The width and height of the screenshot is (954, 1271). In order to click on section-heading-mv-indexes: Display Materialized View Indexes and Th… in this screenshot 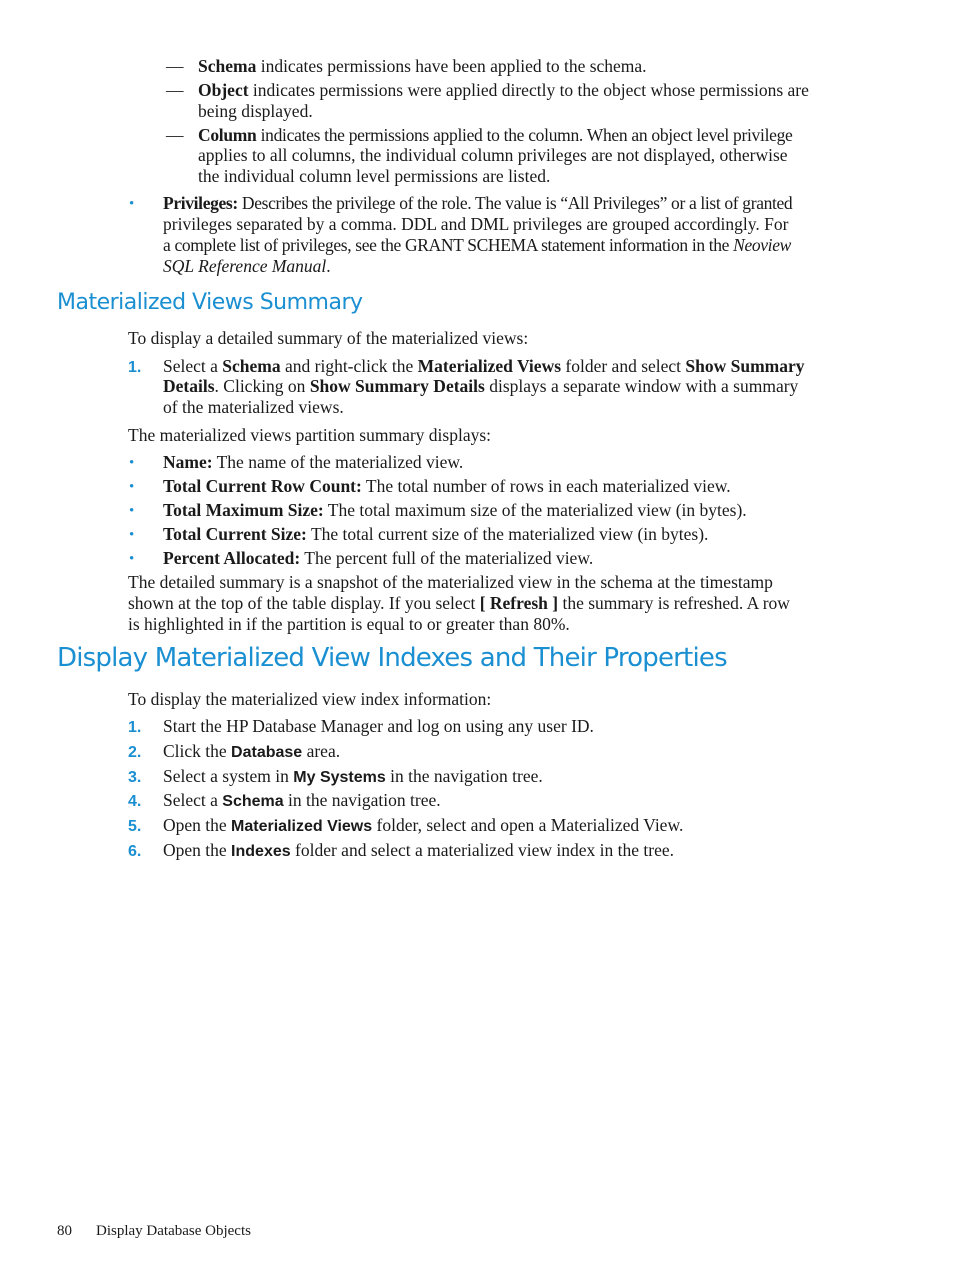, I will do `click(392, 658)`.